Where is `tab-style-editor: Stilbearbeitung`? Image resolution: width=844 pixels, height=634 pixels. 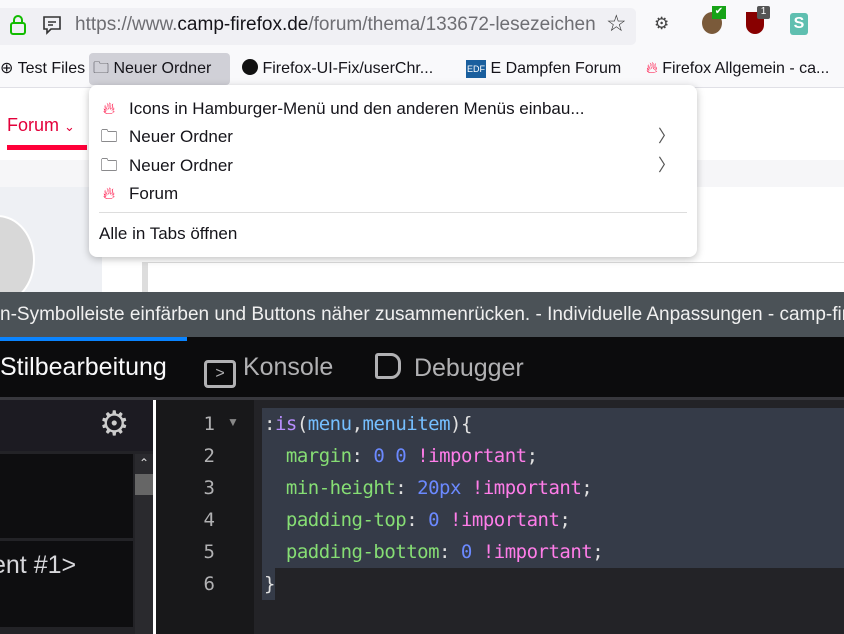
tab-style-editor: Stilbearbeitung is located at coordinates (83, 367).